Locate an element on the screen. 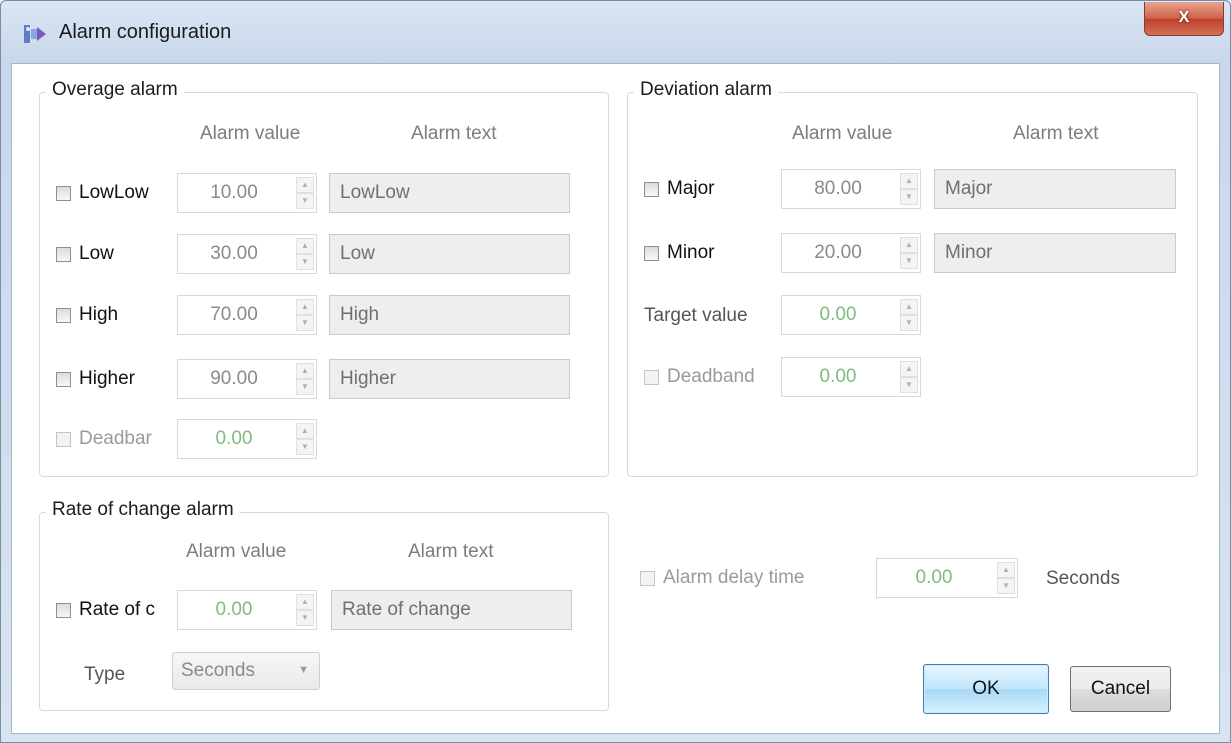  high-checkbox-row: High is located at coordinates (87, 315).